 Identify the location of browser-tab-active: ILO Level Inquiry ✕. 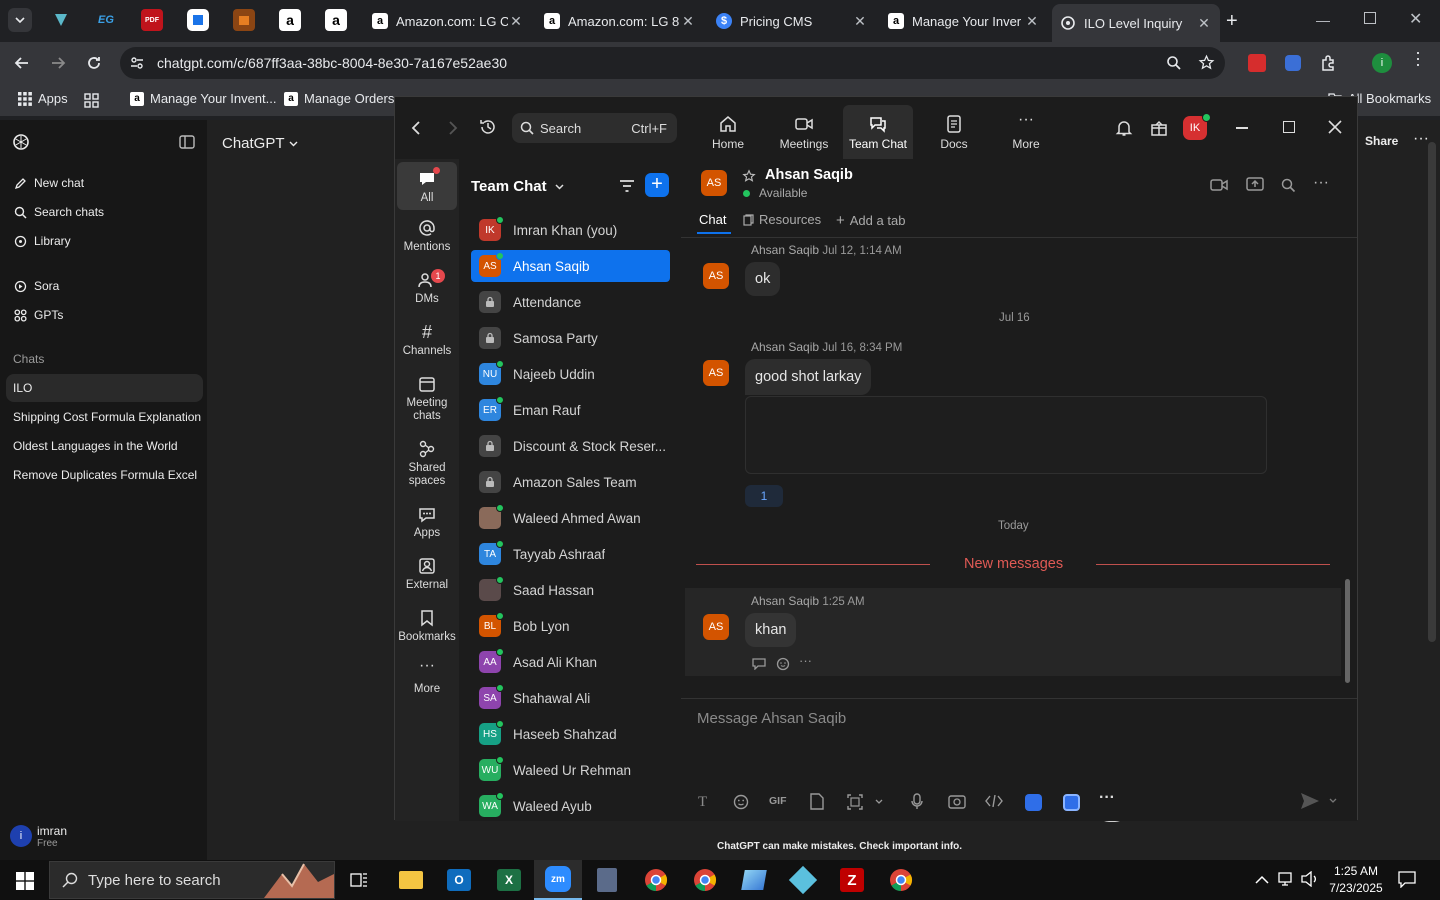
(1136, 23).